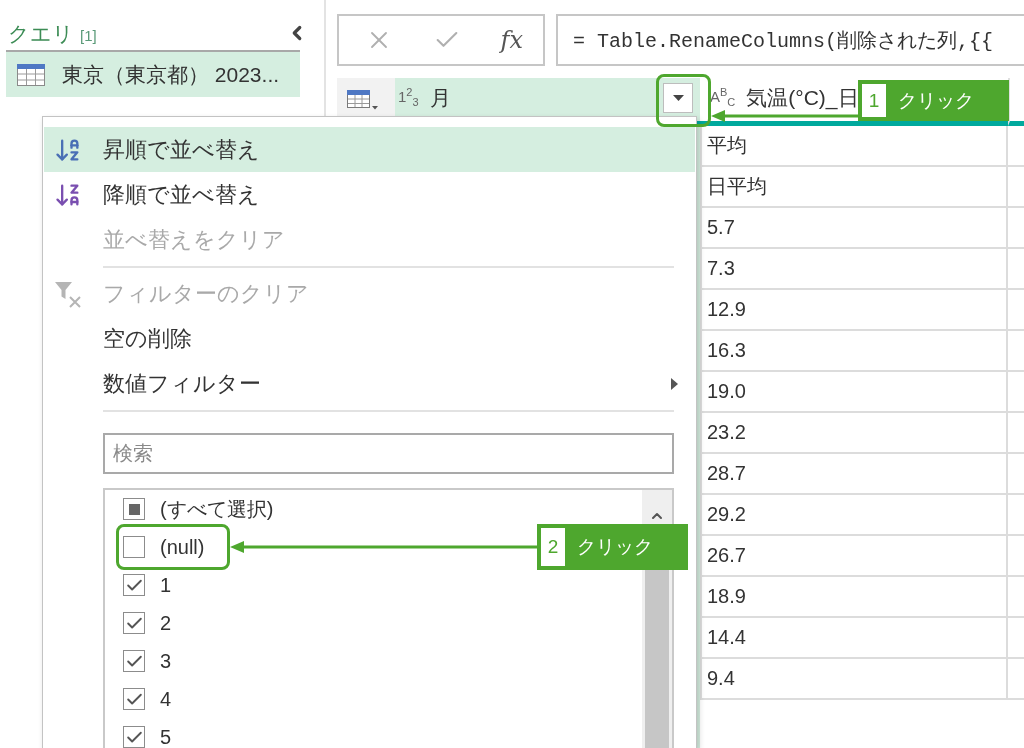  I want to click on table-cell: 28.7, so click(854, 474).